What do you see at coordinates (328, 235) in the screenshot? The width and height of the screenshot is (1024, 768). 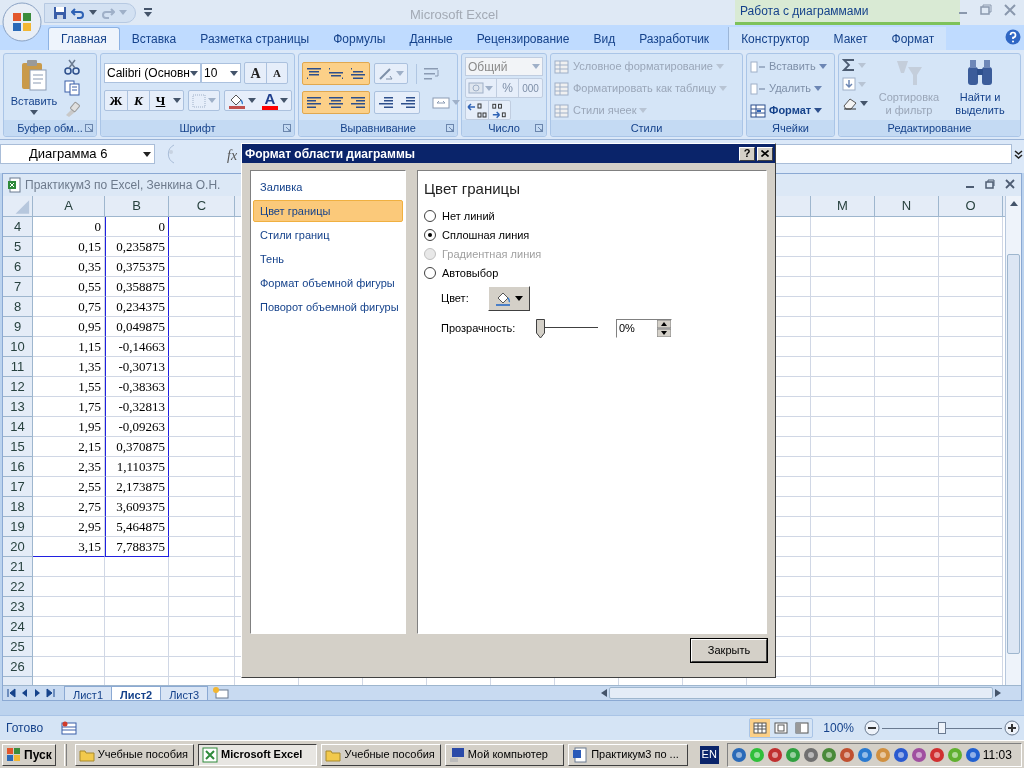 I see `category-item: Стили границ` at bounding box center [328, 235].